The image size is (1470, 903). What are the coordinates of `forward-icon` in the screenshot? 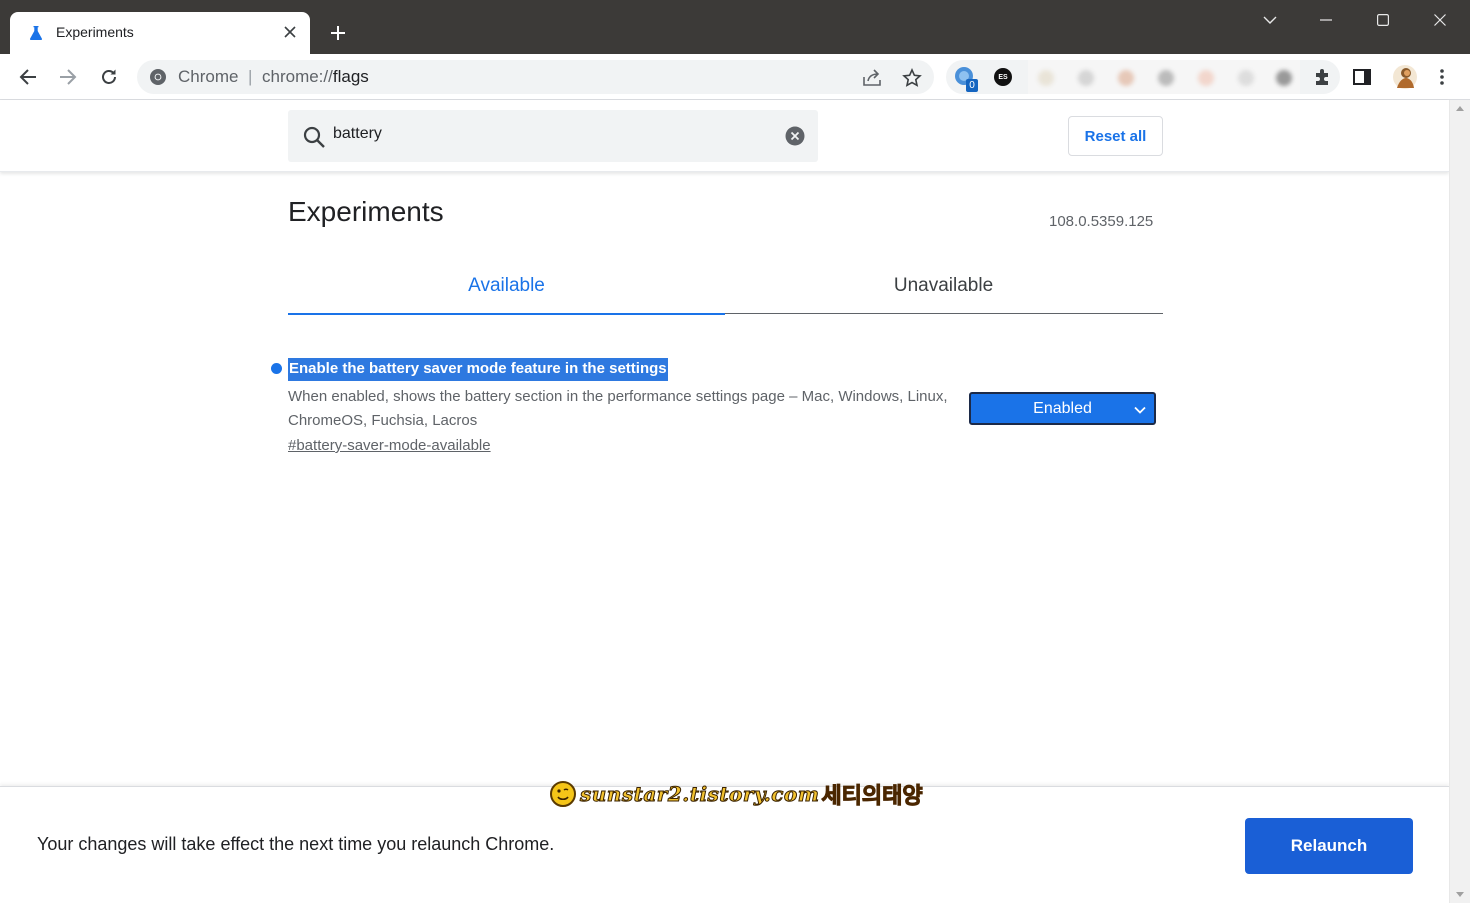 It's located at (68, 77).